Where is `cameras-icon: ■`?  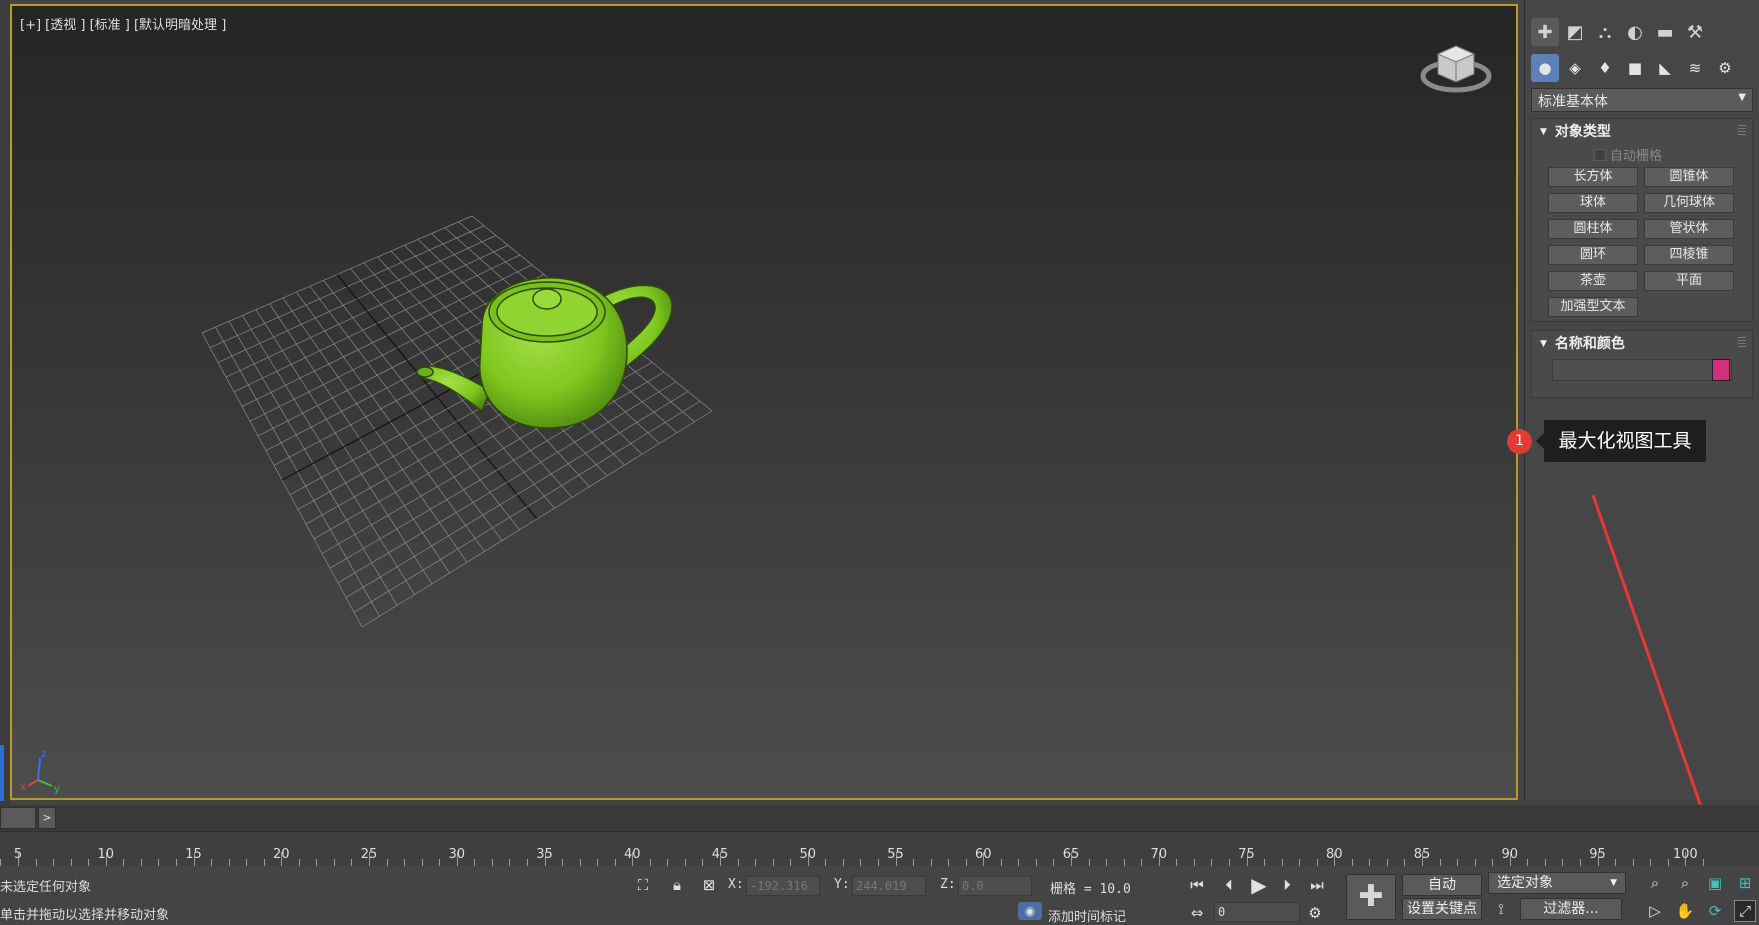 cameras-icon: ■ is located at coordinates (1635, 68).